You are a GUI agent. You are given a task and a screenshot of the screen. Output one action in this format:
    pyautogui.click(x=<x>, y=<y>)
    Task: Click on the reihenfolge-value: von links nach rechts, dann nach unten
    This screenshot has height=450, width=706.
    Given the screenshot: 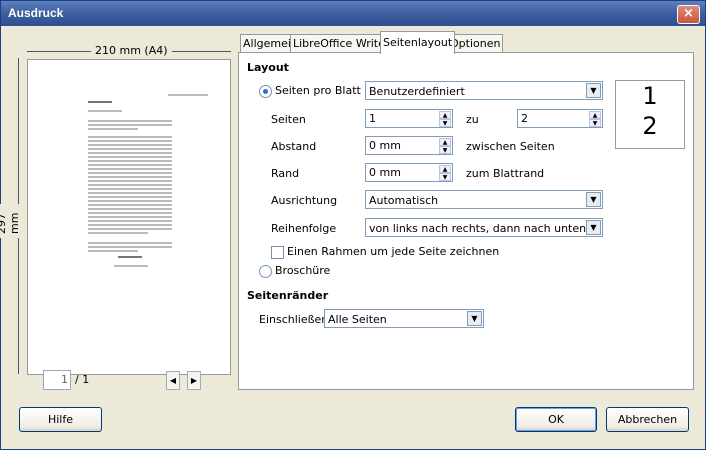 What is the action you would take?
    pyautogui.click(x=478, y=228)
    